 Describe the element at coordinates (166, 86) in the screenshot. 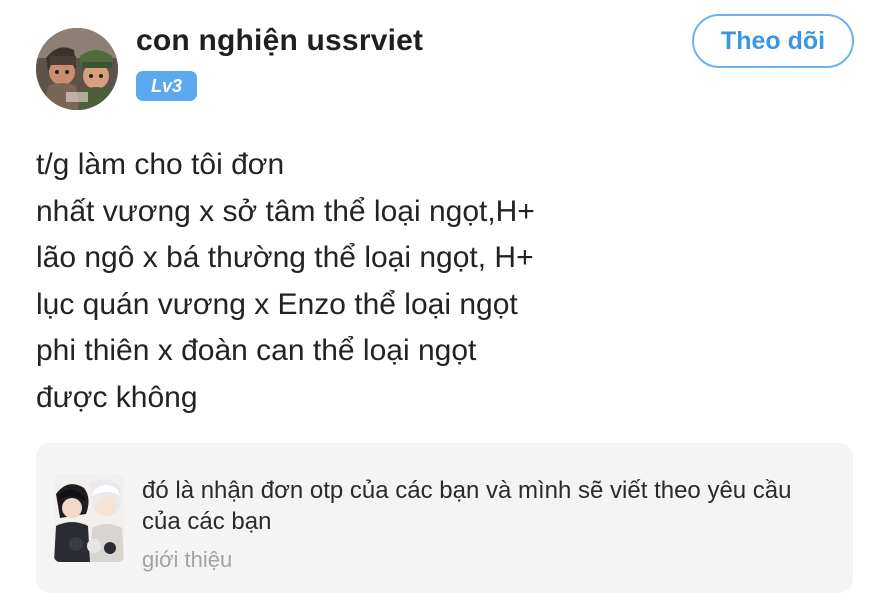

I see `level-badge: Lv3` at that location.